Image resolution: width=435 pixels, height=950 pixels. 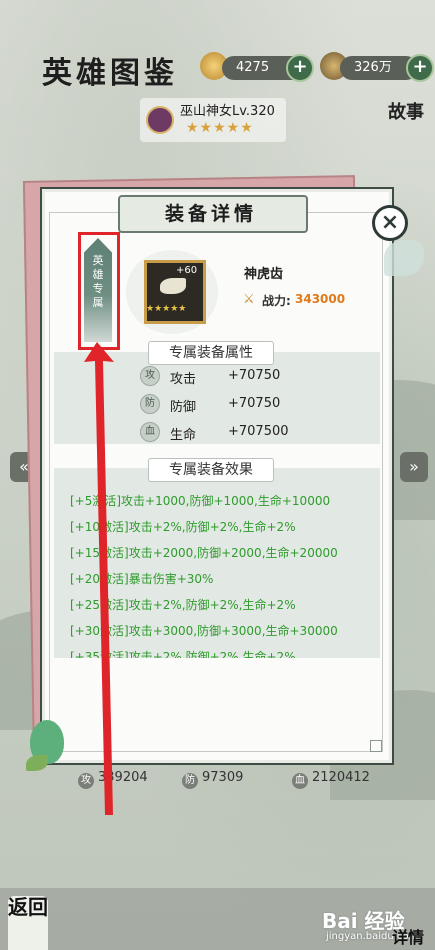 I want to click on hero-star-rating: ★★★★★, so click(x=220, y=128).